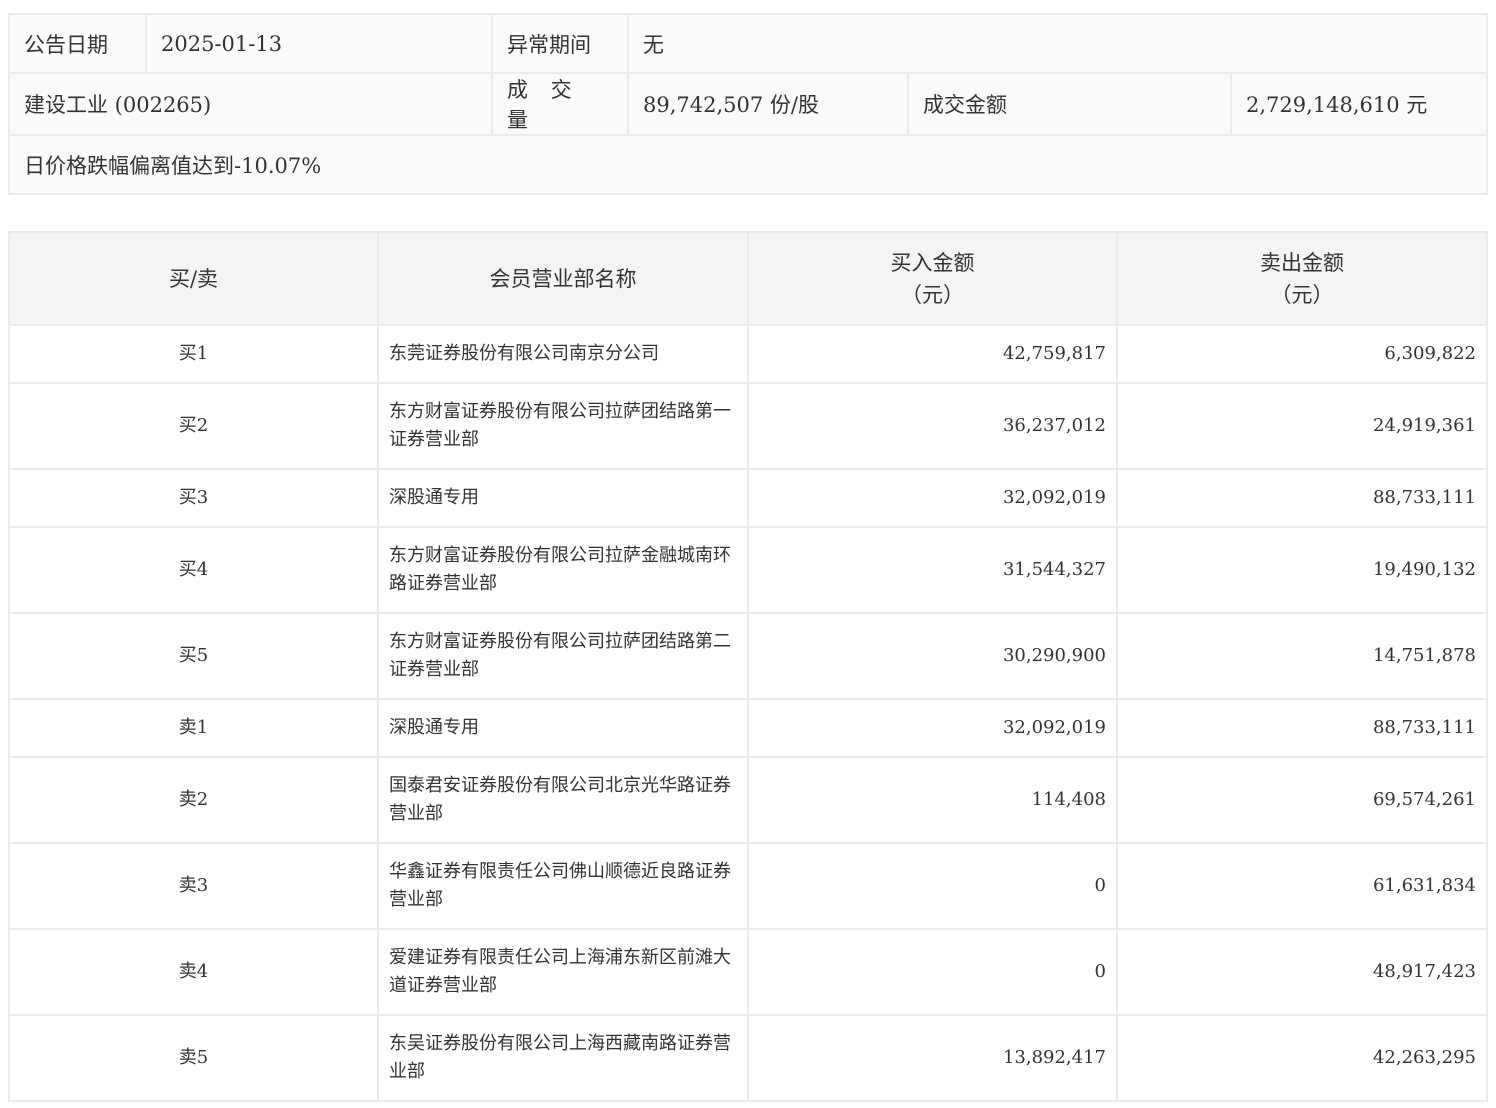  What do you see at coordinates (1302, 570) in the screenshot?
I see `sell-amount-cell: 19,490,132` at bounding box center [1302, 570].